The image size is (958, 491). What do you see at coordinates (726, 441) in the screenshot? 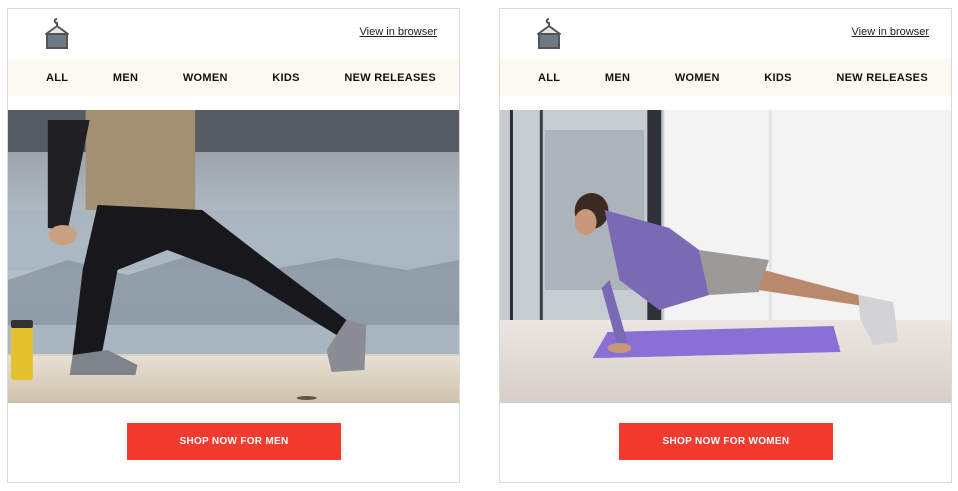
I see `shop-now-women-button: SHOP NOW FOR WOMEN` at bounding box center [726, 441].